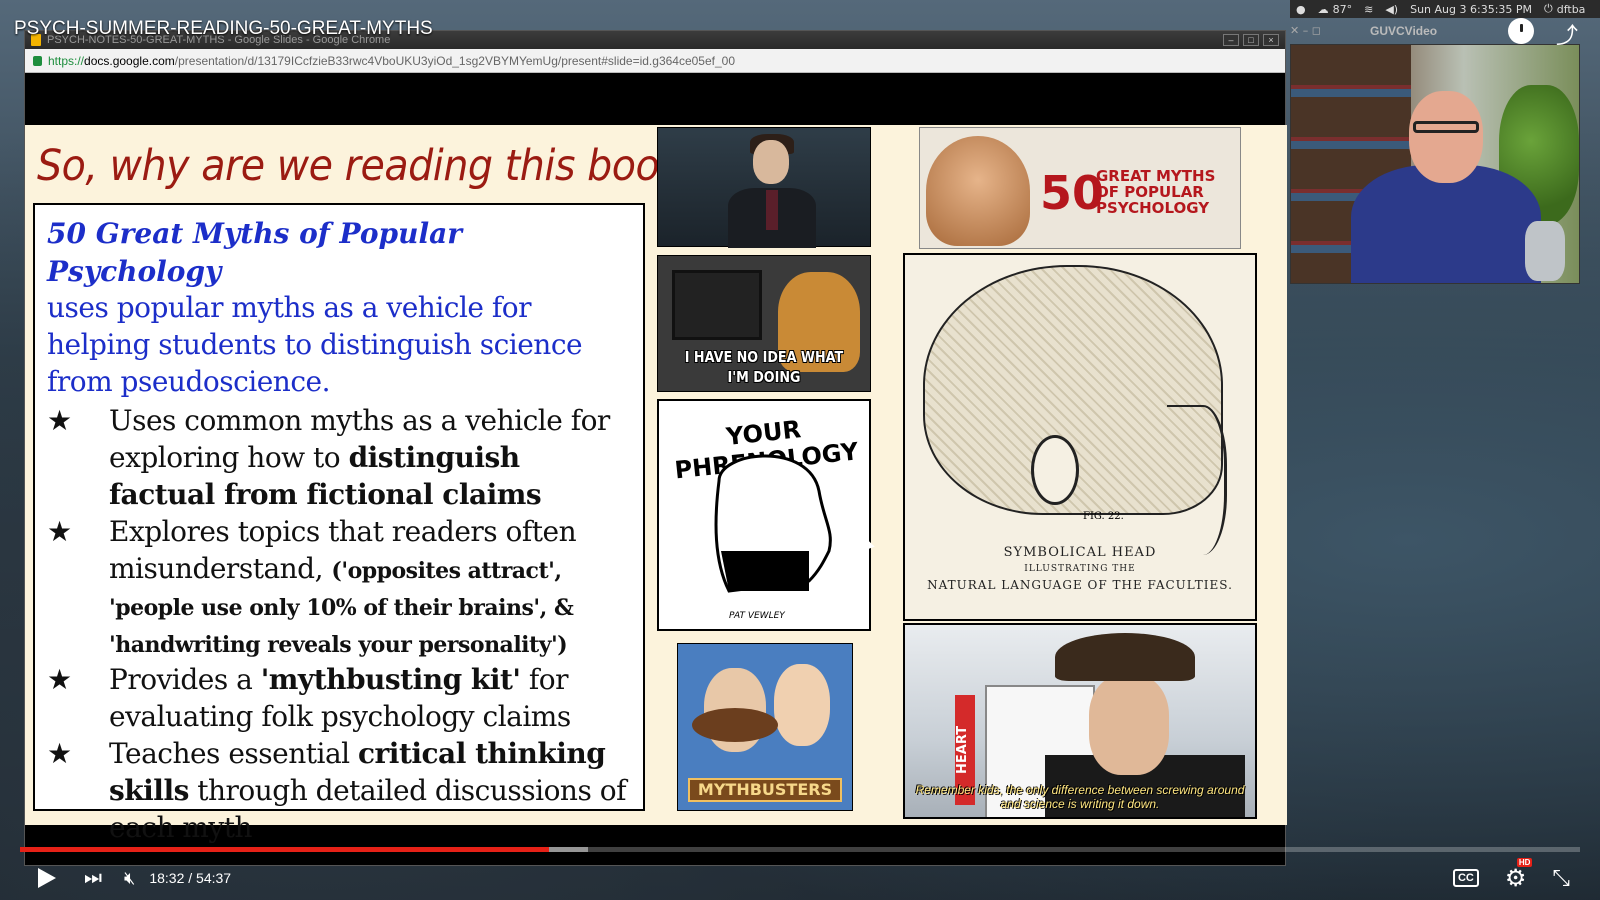 The width and height of the screenshot is (1600, 900). I want to click on myth-example: 'people use only 10% of their brains', so click(324, 608).